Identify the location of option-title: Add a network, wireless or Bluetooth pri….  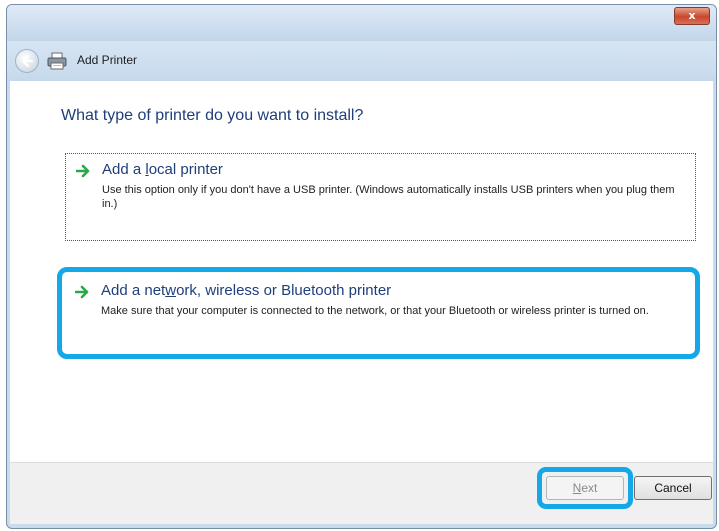
(246, 290).